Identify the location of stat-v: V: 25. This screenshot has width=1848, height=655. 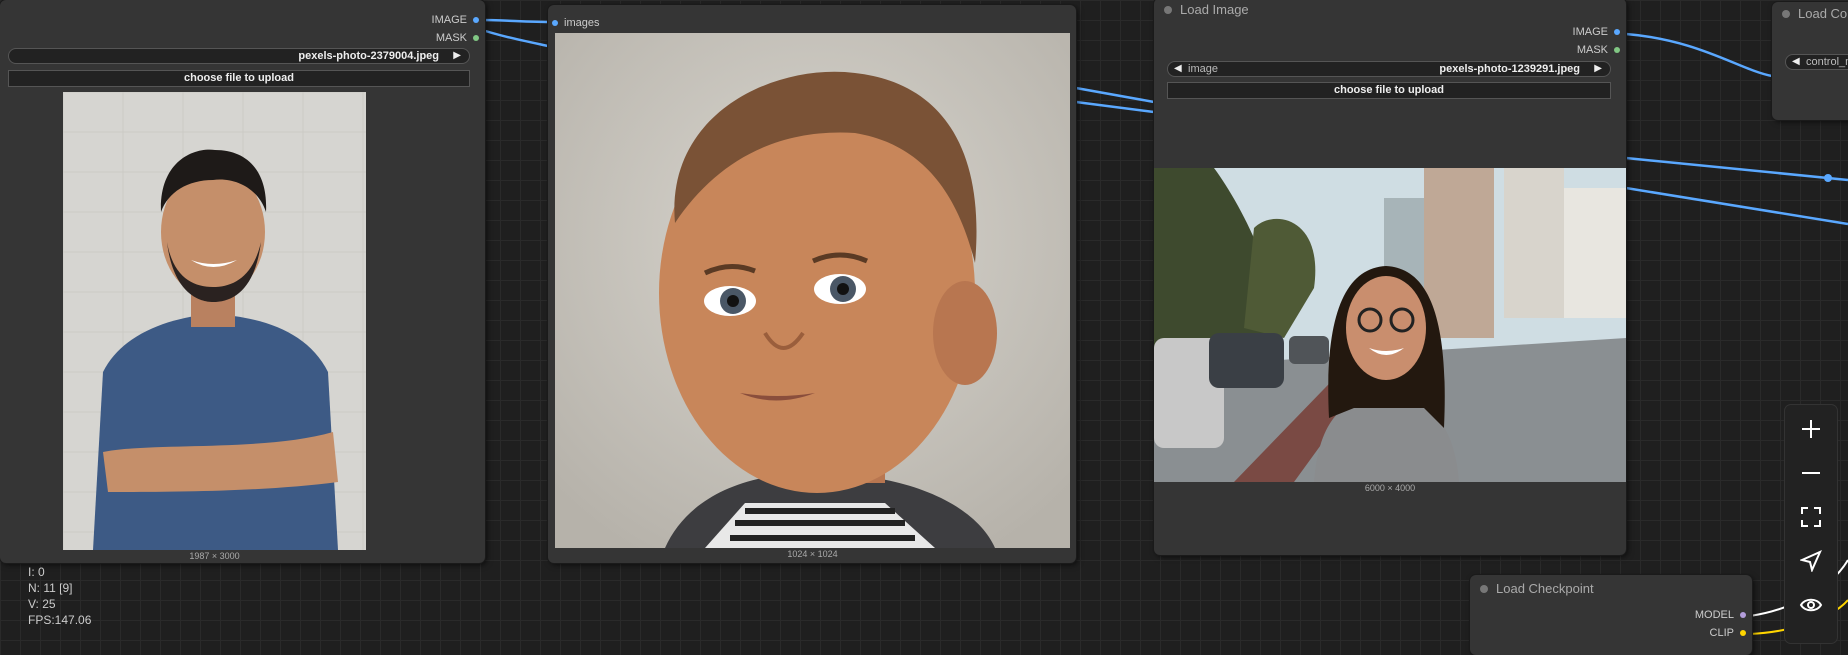
(42, 604).